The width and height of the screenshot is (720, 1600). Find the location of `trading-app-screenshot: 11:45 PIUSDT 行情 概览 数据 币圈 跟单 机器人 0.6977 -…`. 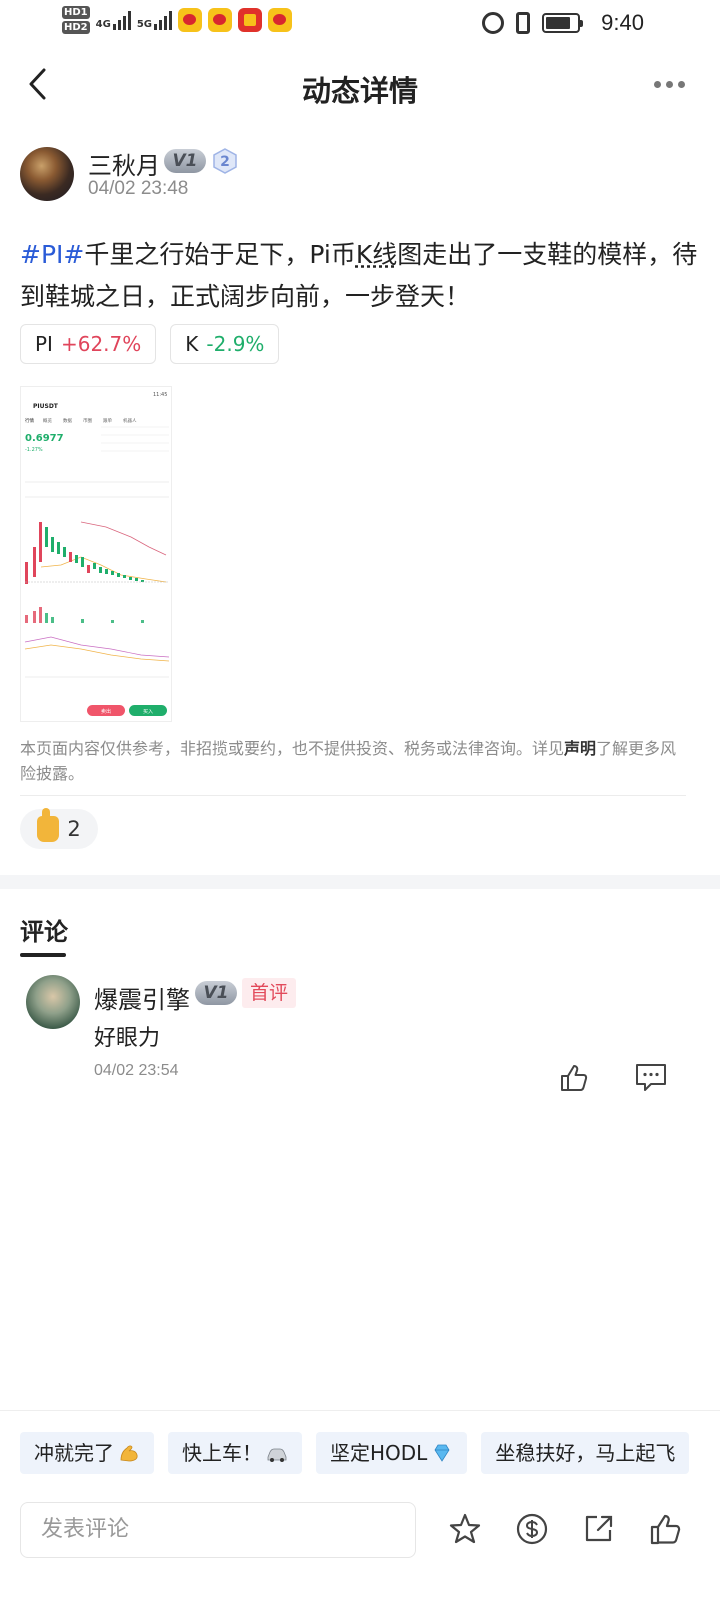

trading-app-screenshot: 11:45 PIUSDT 行情 概览 数据 币圈 跟单 机器人 0.6977 -… is located at coordinates (96, 554).